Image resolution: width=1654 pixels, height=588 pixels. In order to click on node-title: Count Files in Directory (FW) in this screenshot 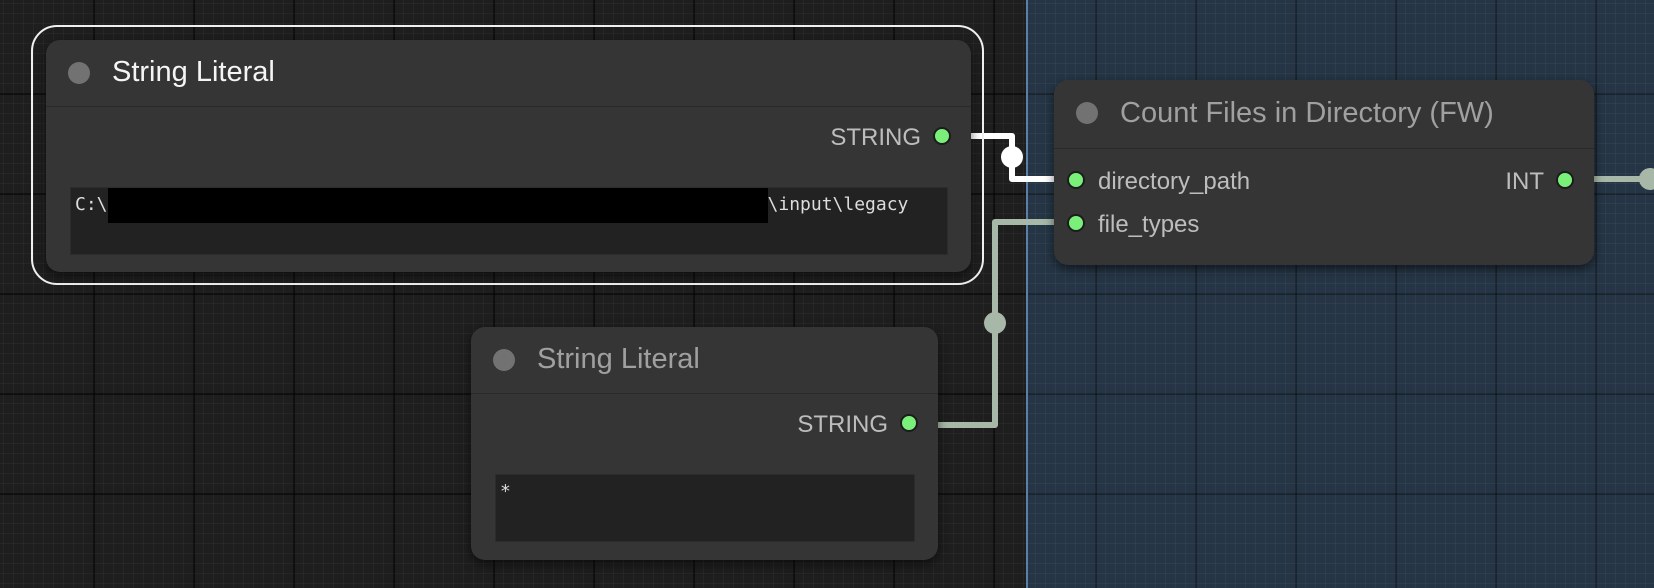, I will do `click(1307, 113)`.